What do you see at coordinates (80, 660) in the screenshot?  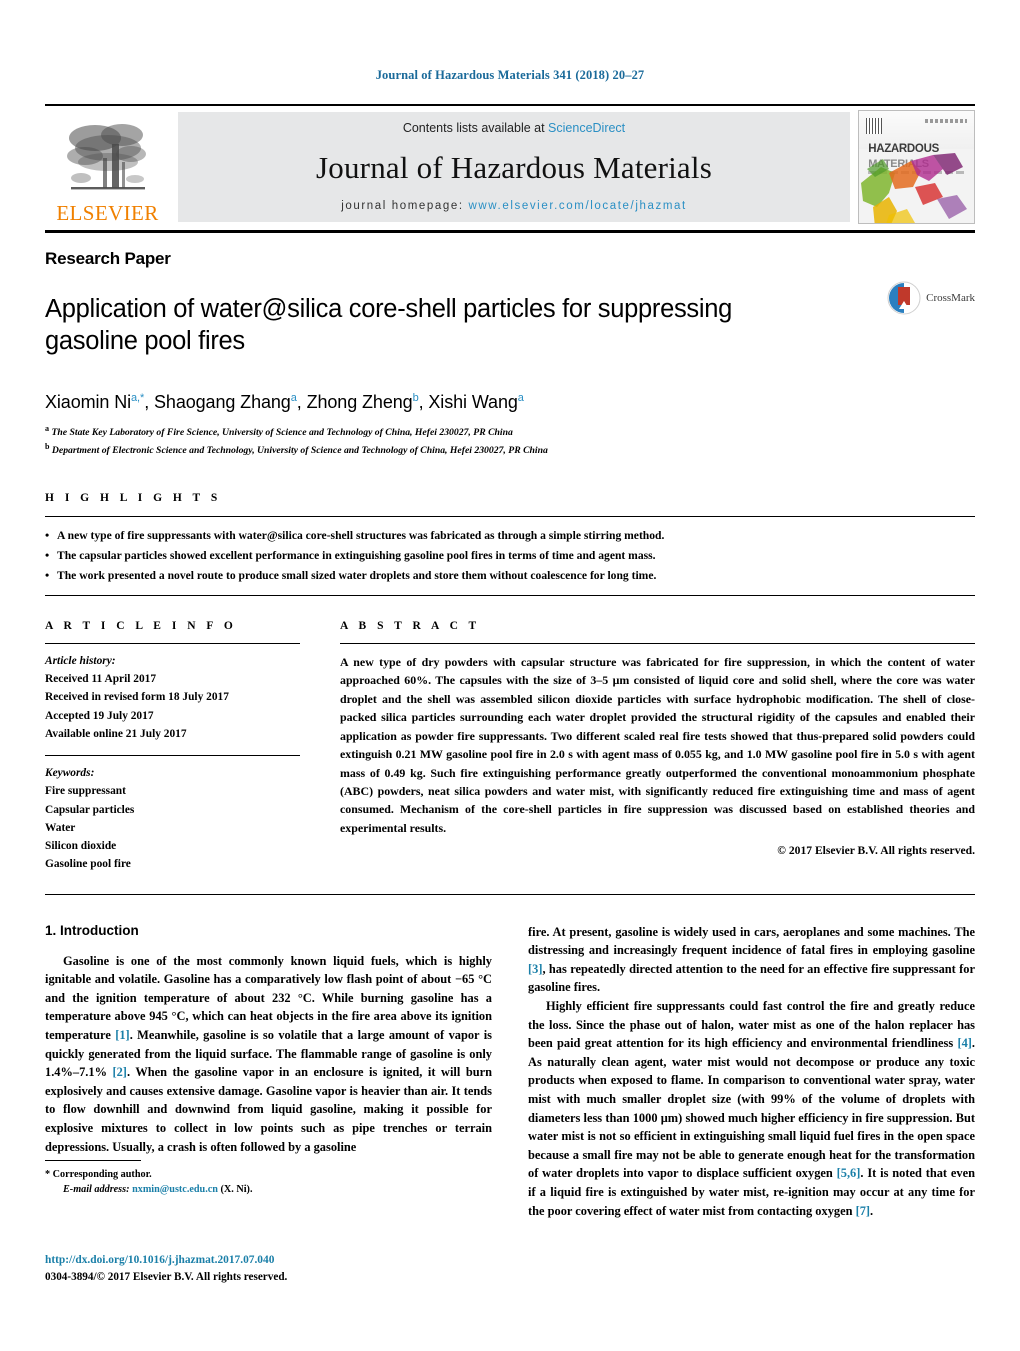 I see `article-history-heading: Article history:` at bounding box center [80, 660].